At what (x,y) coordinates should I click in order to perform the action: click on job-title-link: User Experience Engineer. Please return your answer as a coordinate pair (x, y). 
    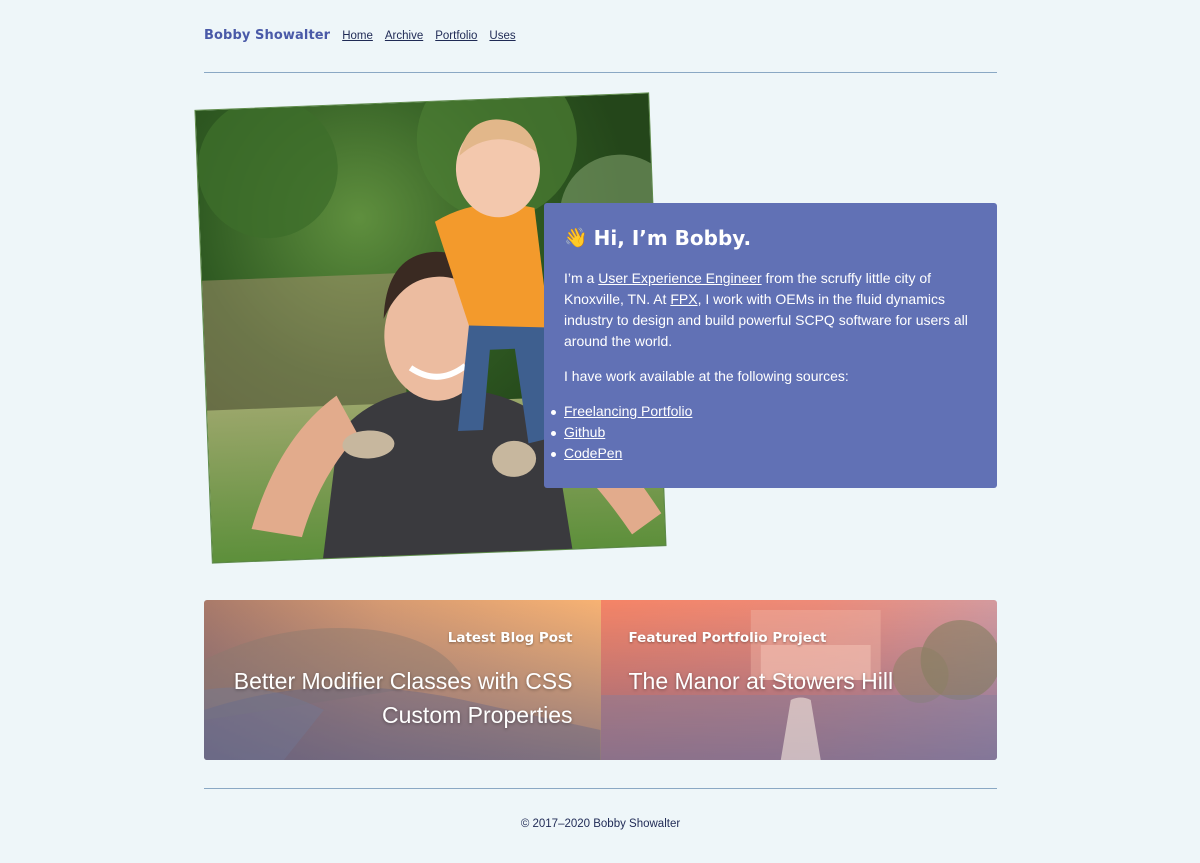
    Looking at the image, I should click on (679, 278).